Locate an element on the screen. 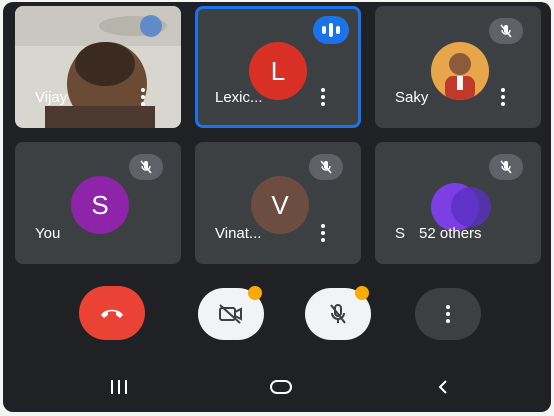 The width and height of the screenshot is (554, 416). ceiling-light is located at coordinates (151, 26).